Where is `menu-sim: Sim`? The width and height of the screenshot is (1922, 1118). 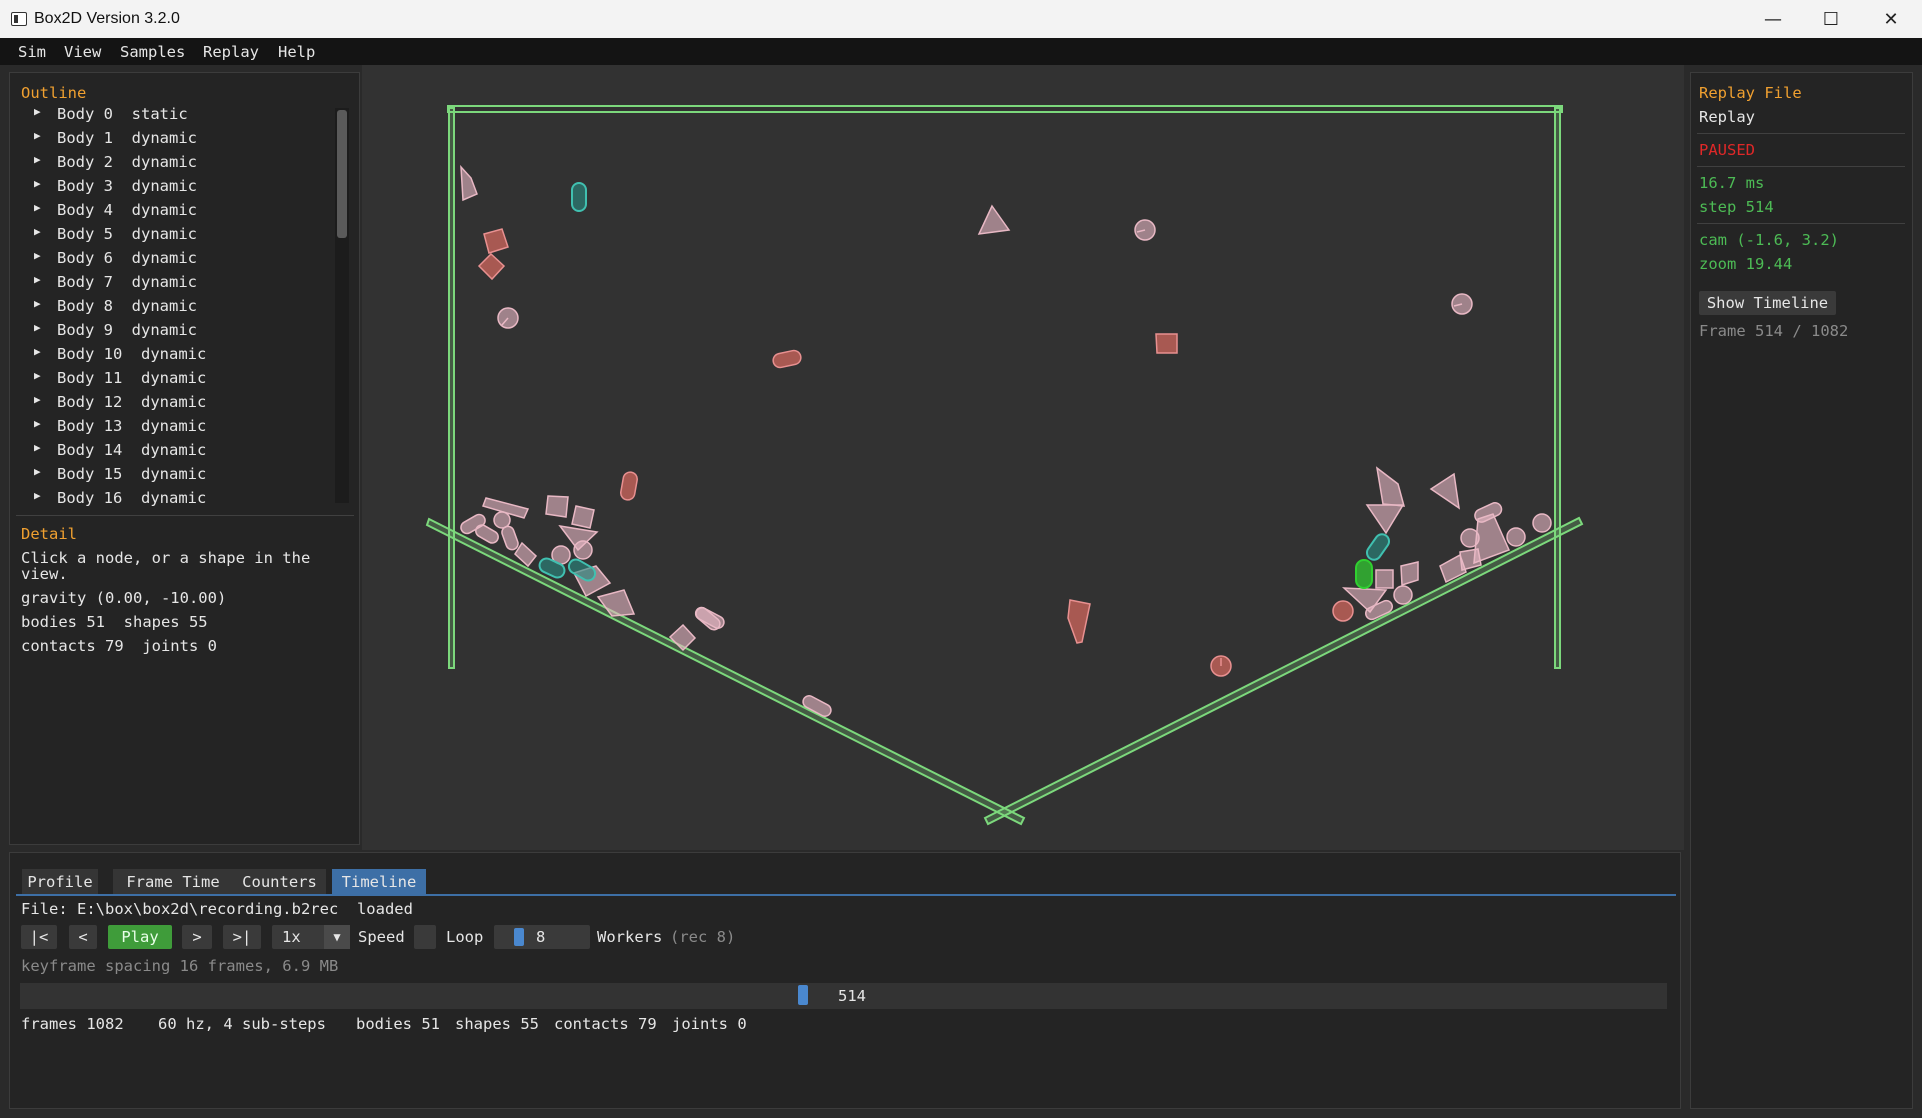 menu-sim: Sim is located at coordinates (32, 52).